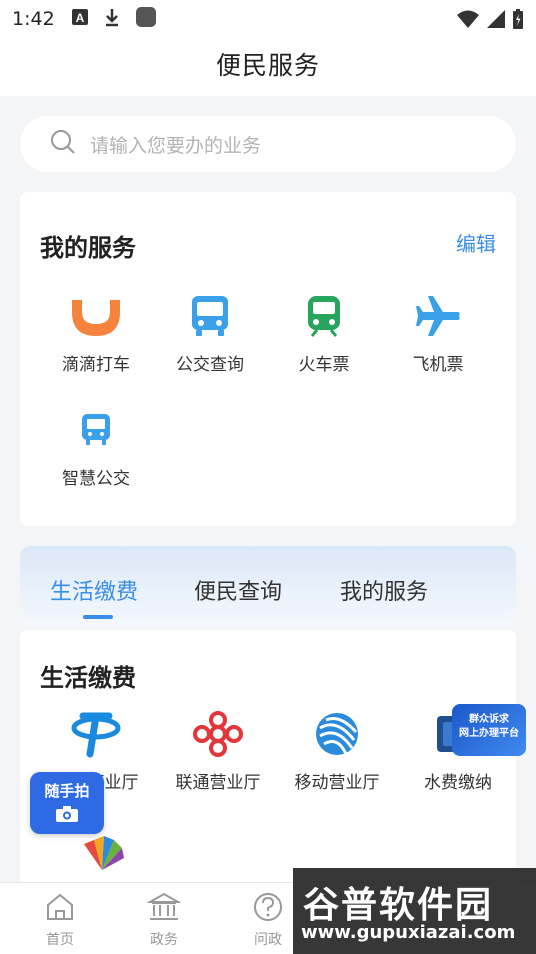 This screenshot has height=954, width=536. Describe the element at coordinates (337, 783) in the screenshot. I see `service-label: 移动营业厅` at that location.